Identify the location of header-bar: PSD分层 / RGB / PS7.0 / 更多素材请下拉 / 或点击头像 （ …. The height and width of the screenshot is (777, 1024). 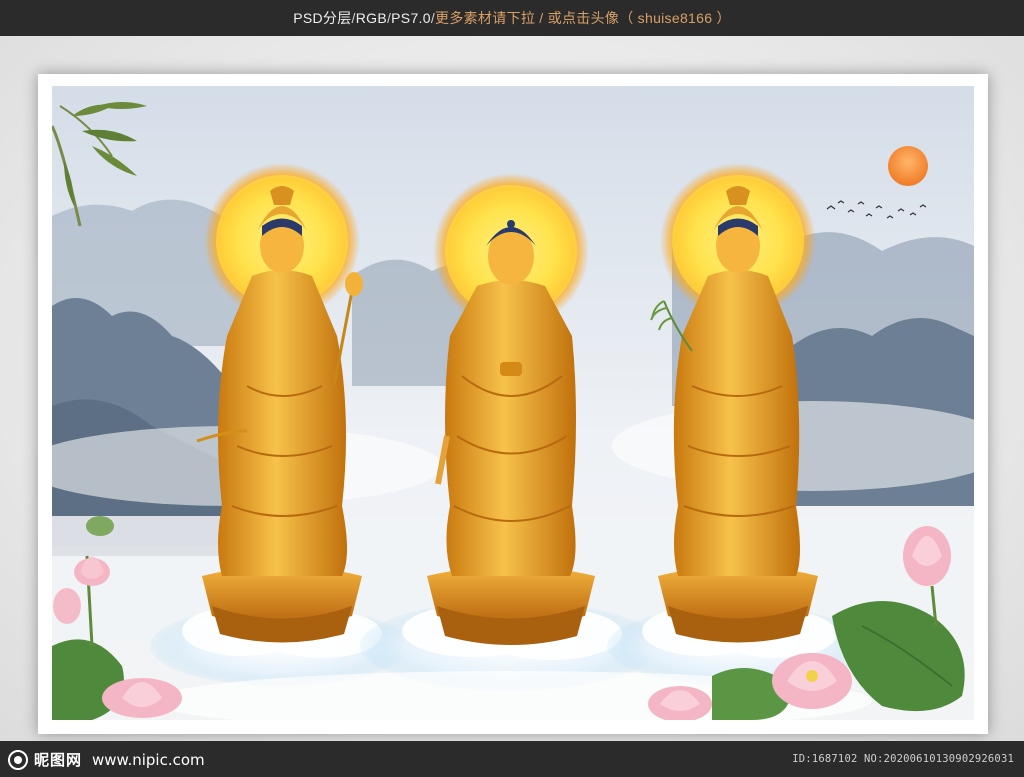
(512, 18).